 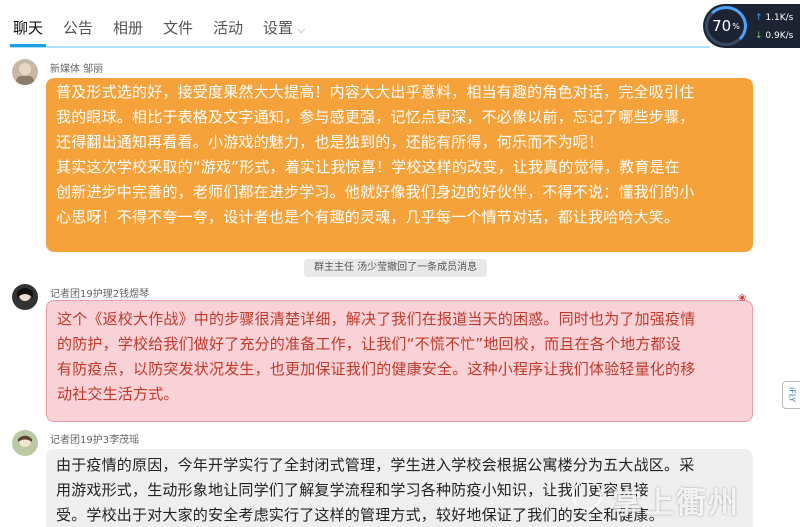 What do you see at coordinates (759, 36) in the screenshot?
I see `arrow-down-icon: ↓` at bounding box center [759, 36].